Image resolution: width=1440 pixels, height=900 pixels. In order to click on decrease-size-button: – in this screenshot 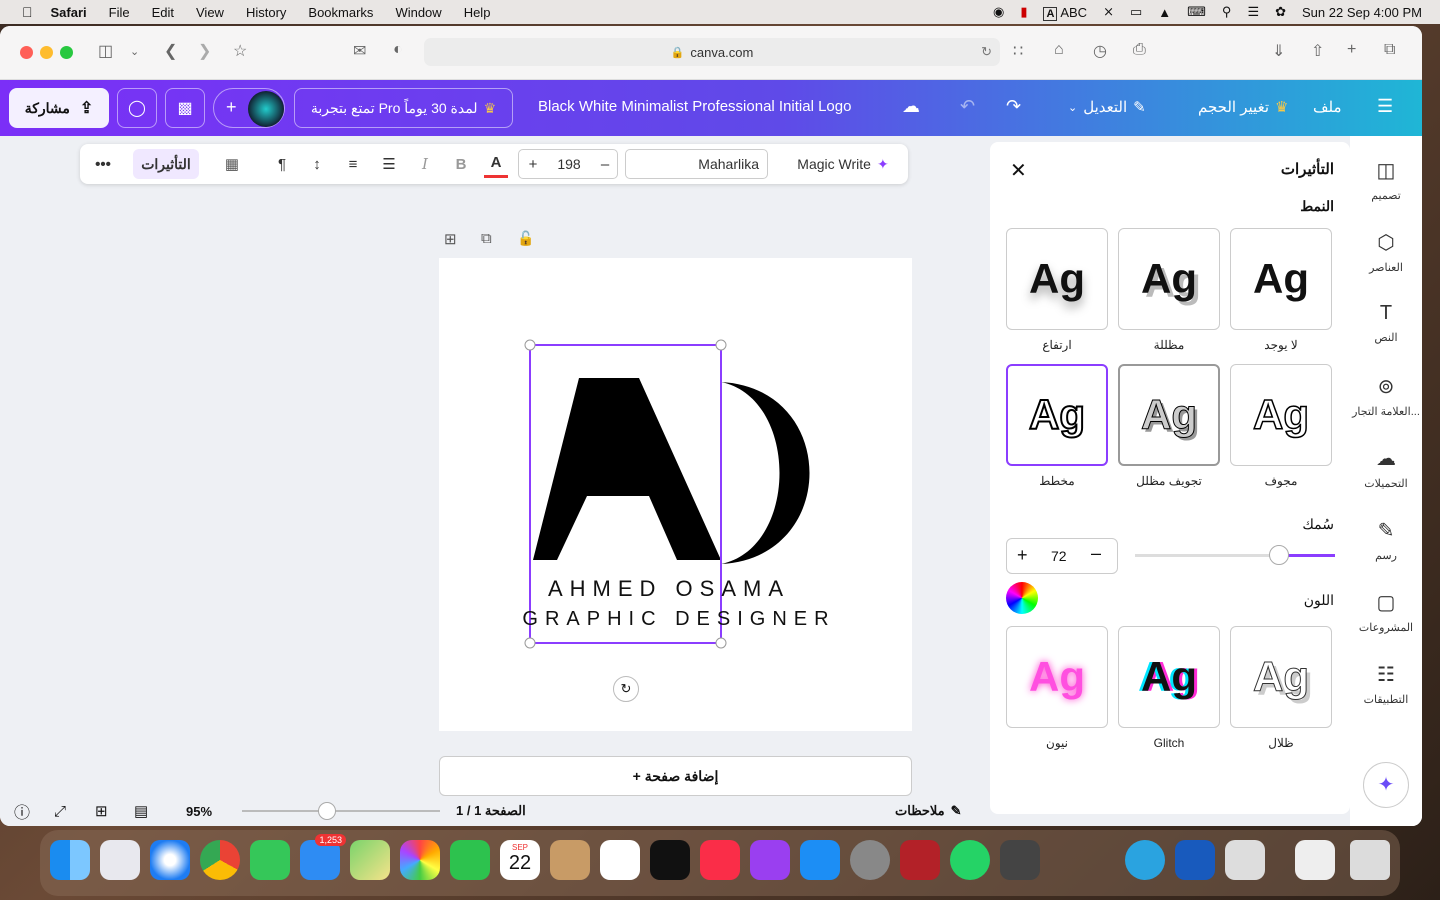, I will do `click(605, 164)`.